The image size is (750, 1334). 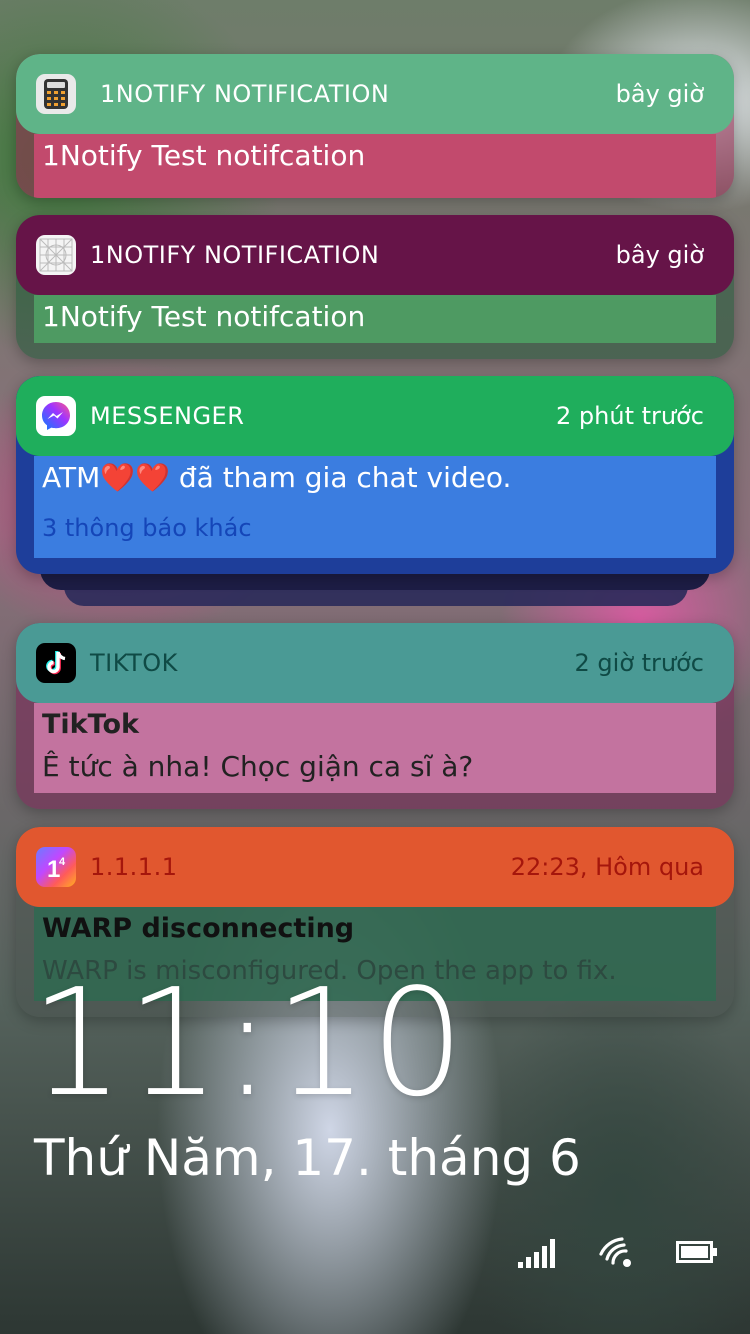 I want to click on notification-title: TikTok, so click(x=90, y=724).